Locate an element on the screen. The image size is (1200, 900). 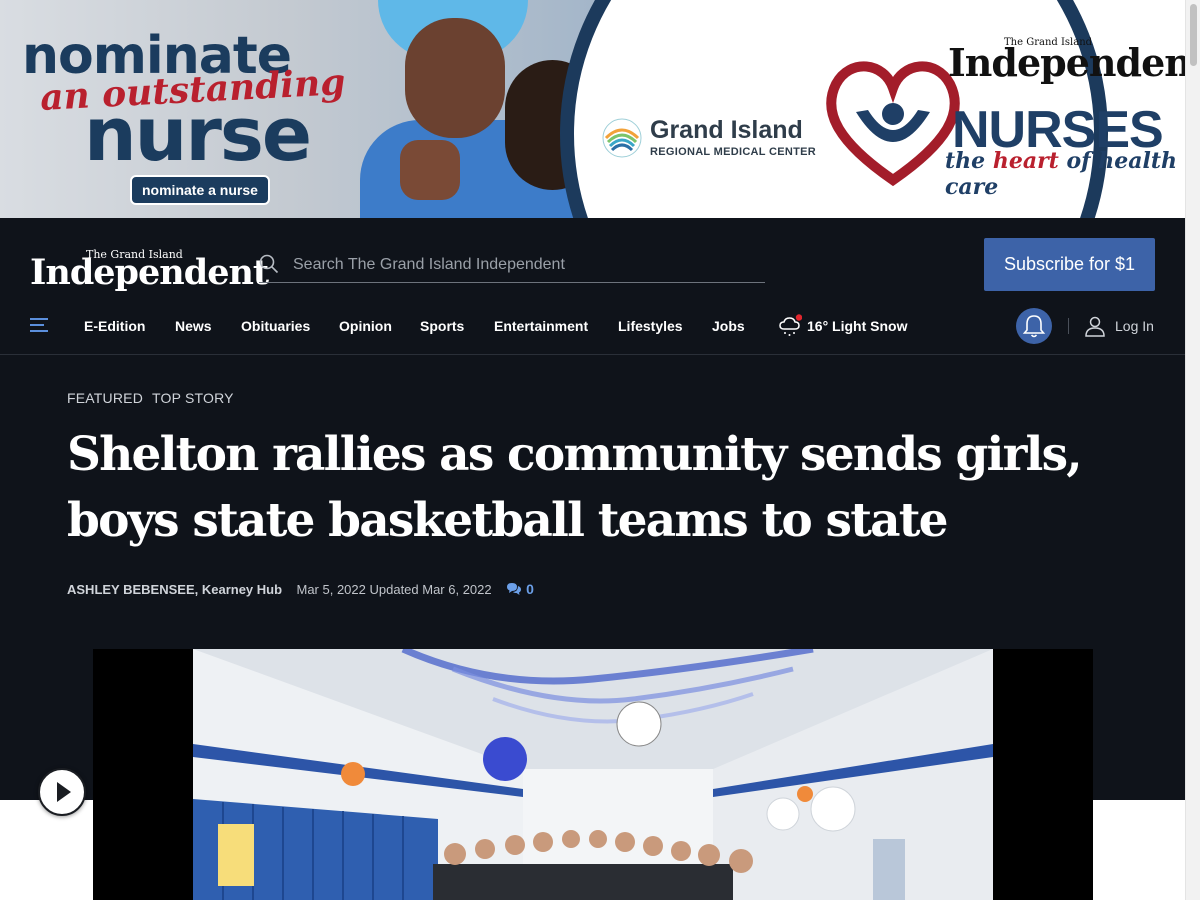
nav-item-jobs: Jobs is located at coordinates (728, 326).